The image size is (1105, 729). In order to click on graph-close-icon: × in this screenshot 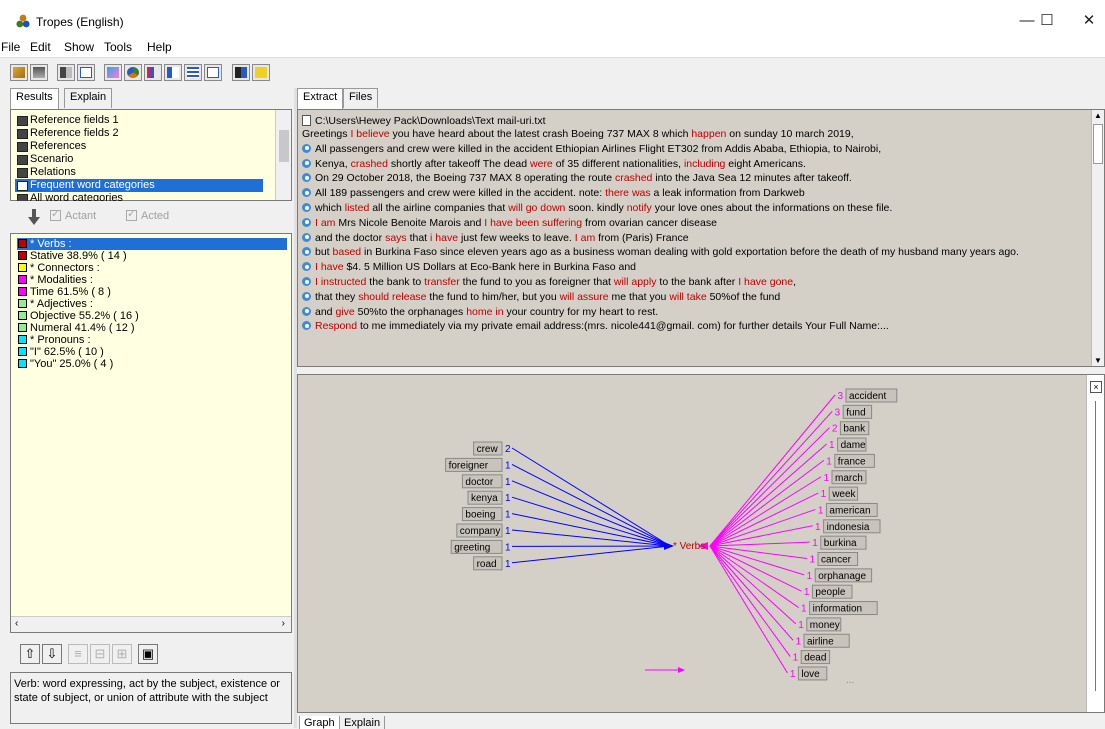, I will do `click(1096, 387)`.